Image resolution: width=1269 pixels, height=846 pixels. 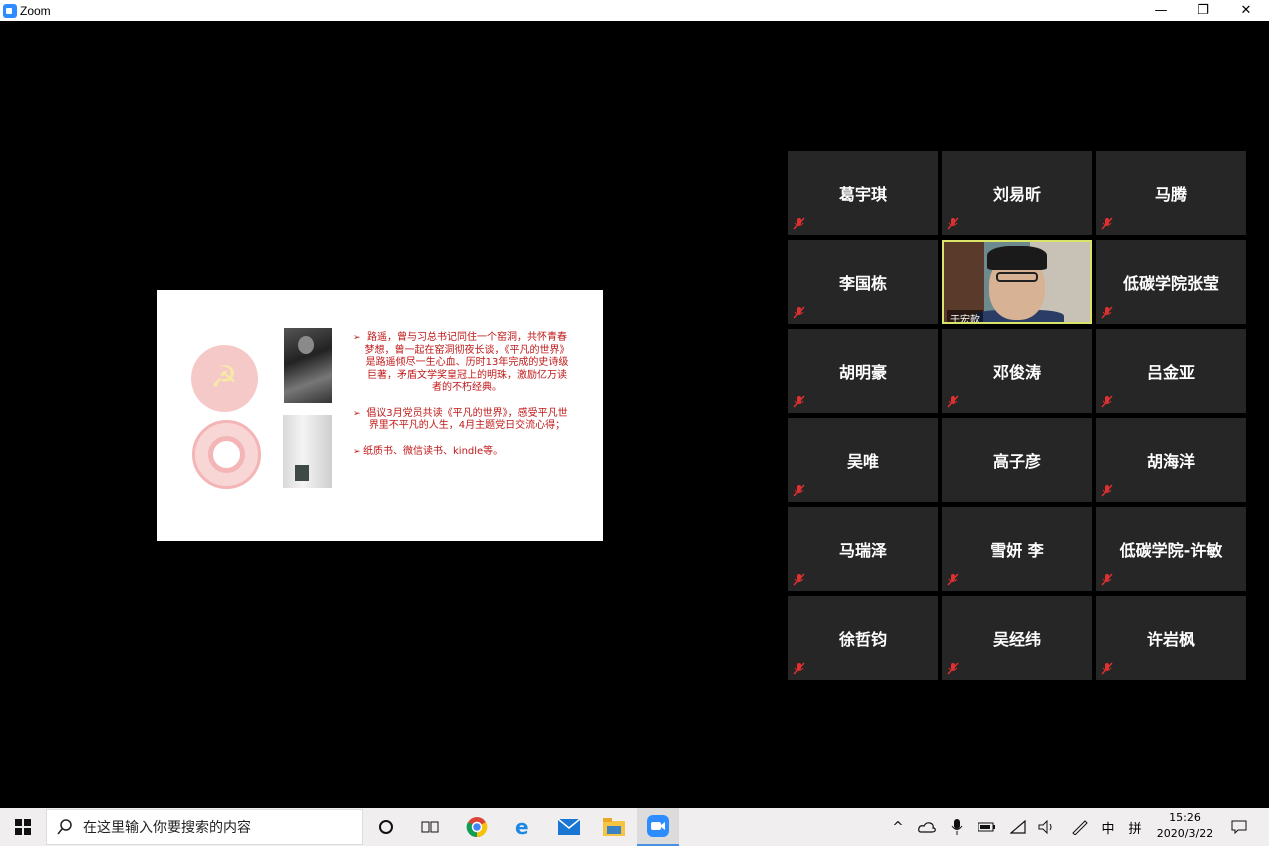 I want to click on participant-tile: 胡海洋, so click(x=1171, y=460).